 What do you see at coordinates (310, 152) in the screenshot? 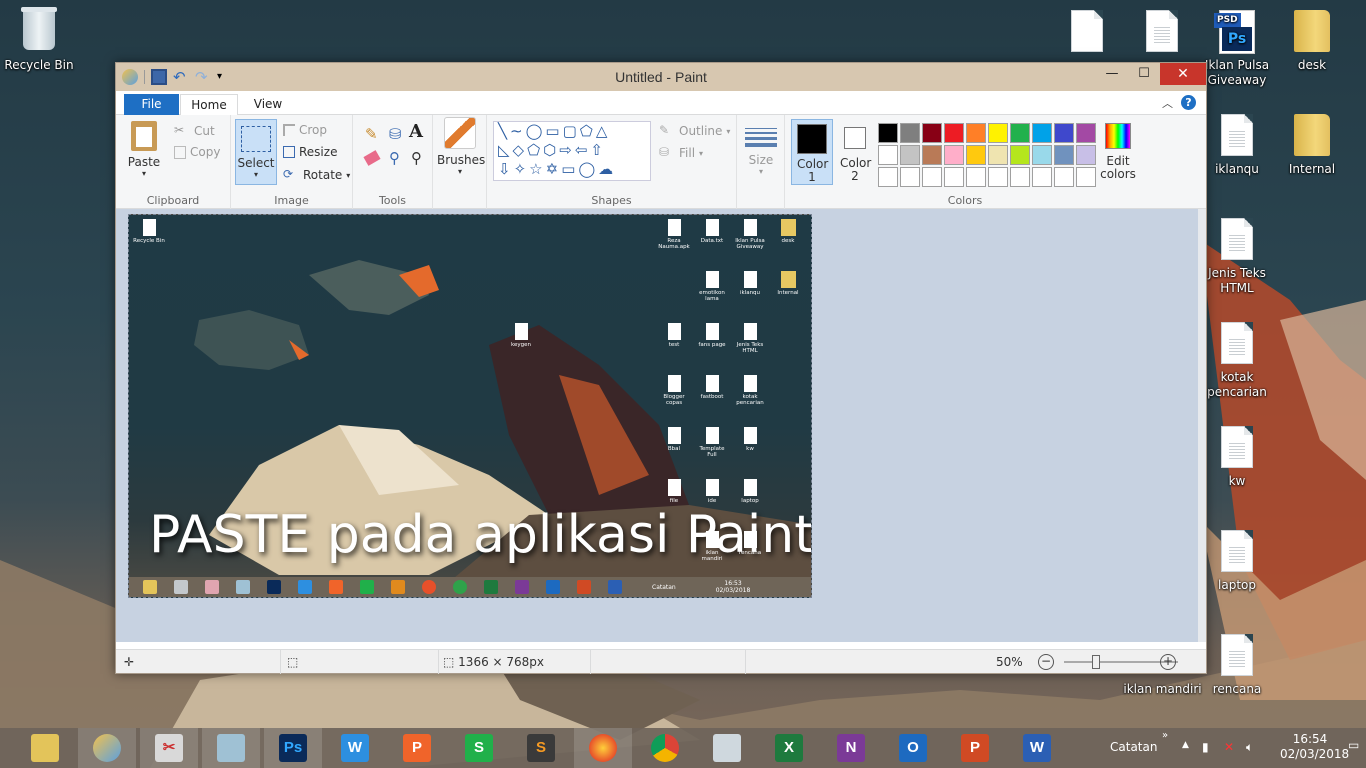
I see `resize-button: Resize` at bounding box center [310, 152].